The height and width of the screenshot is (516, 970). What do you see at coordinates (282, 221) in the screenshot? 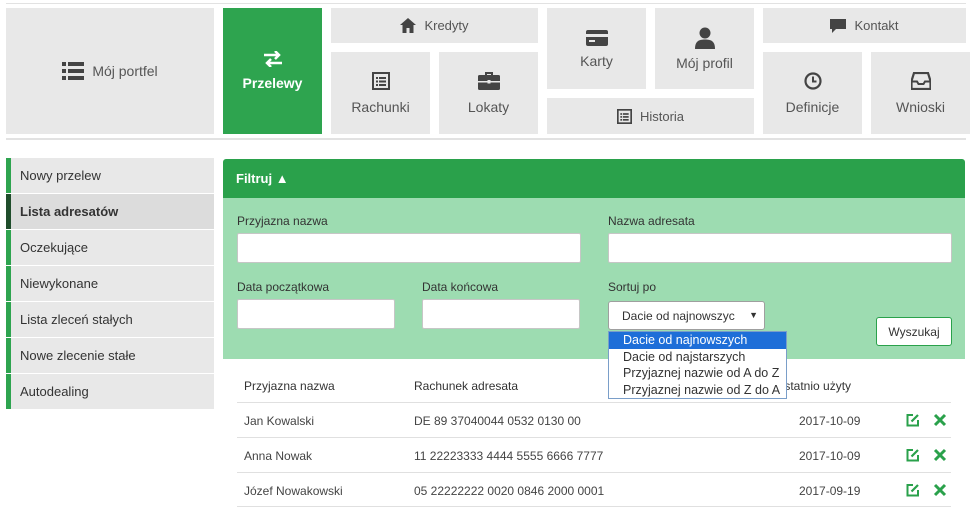
I see `friendly-name-label: Przyjazna nazwa` at bounding box center [282, 221].